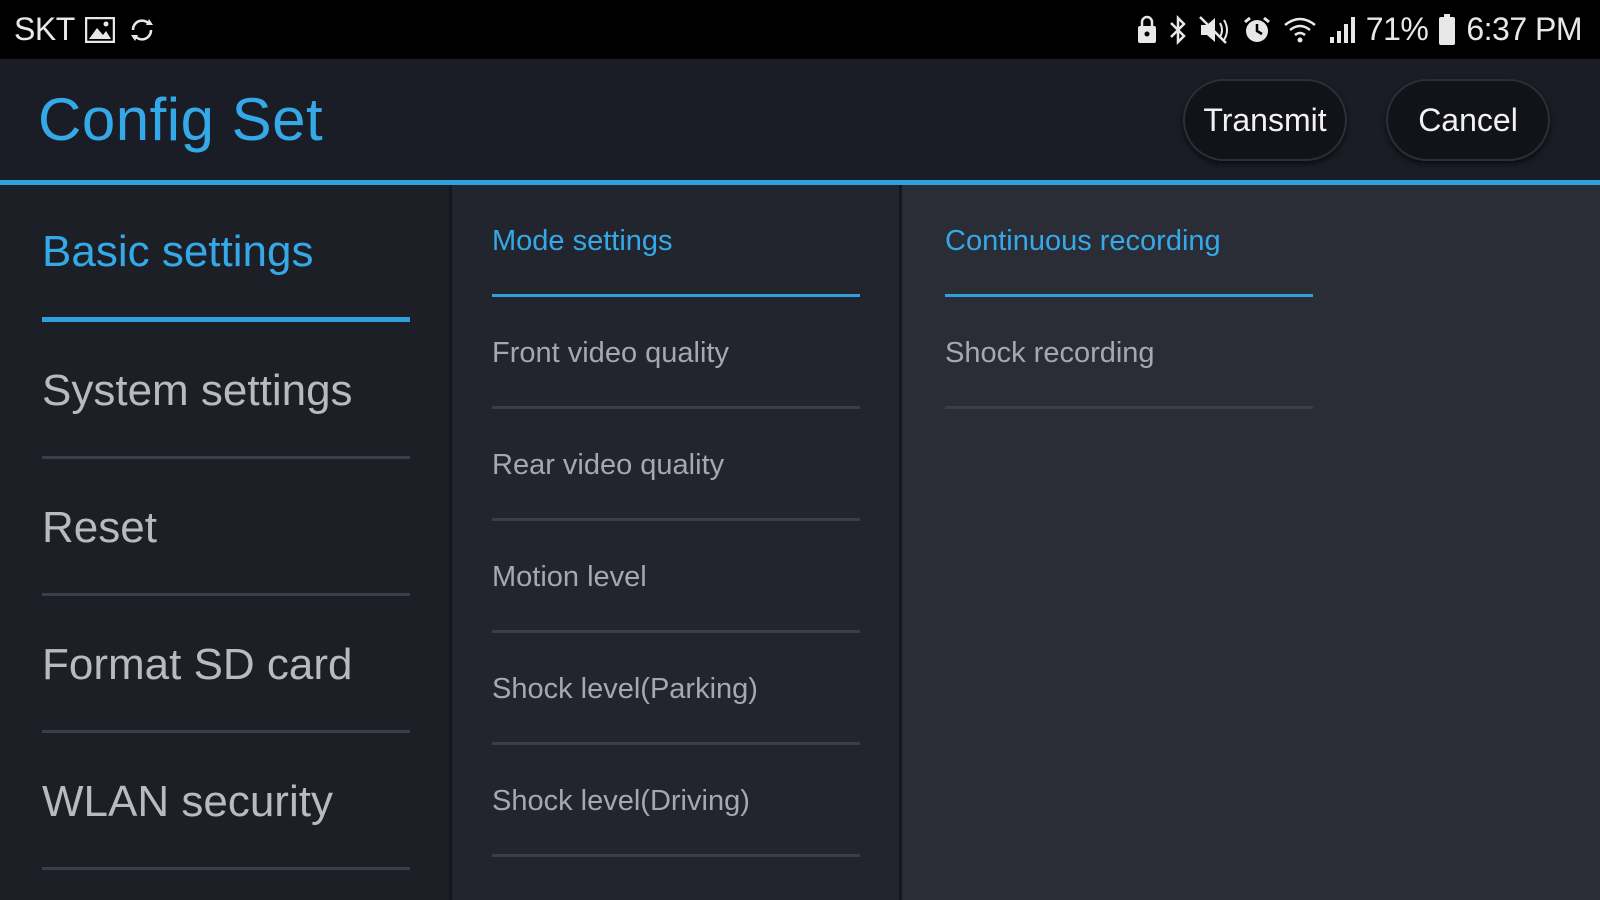  What do you see at coordinates (178, 251) in the screenshot?
I see `category-label: Basic settings` at bounding box center [178, 251].